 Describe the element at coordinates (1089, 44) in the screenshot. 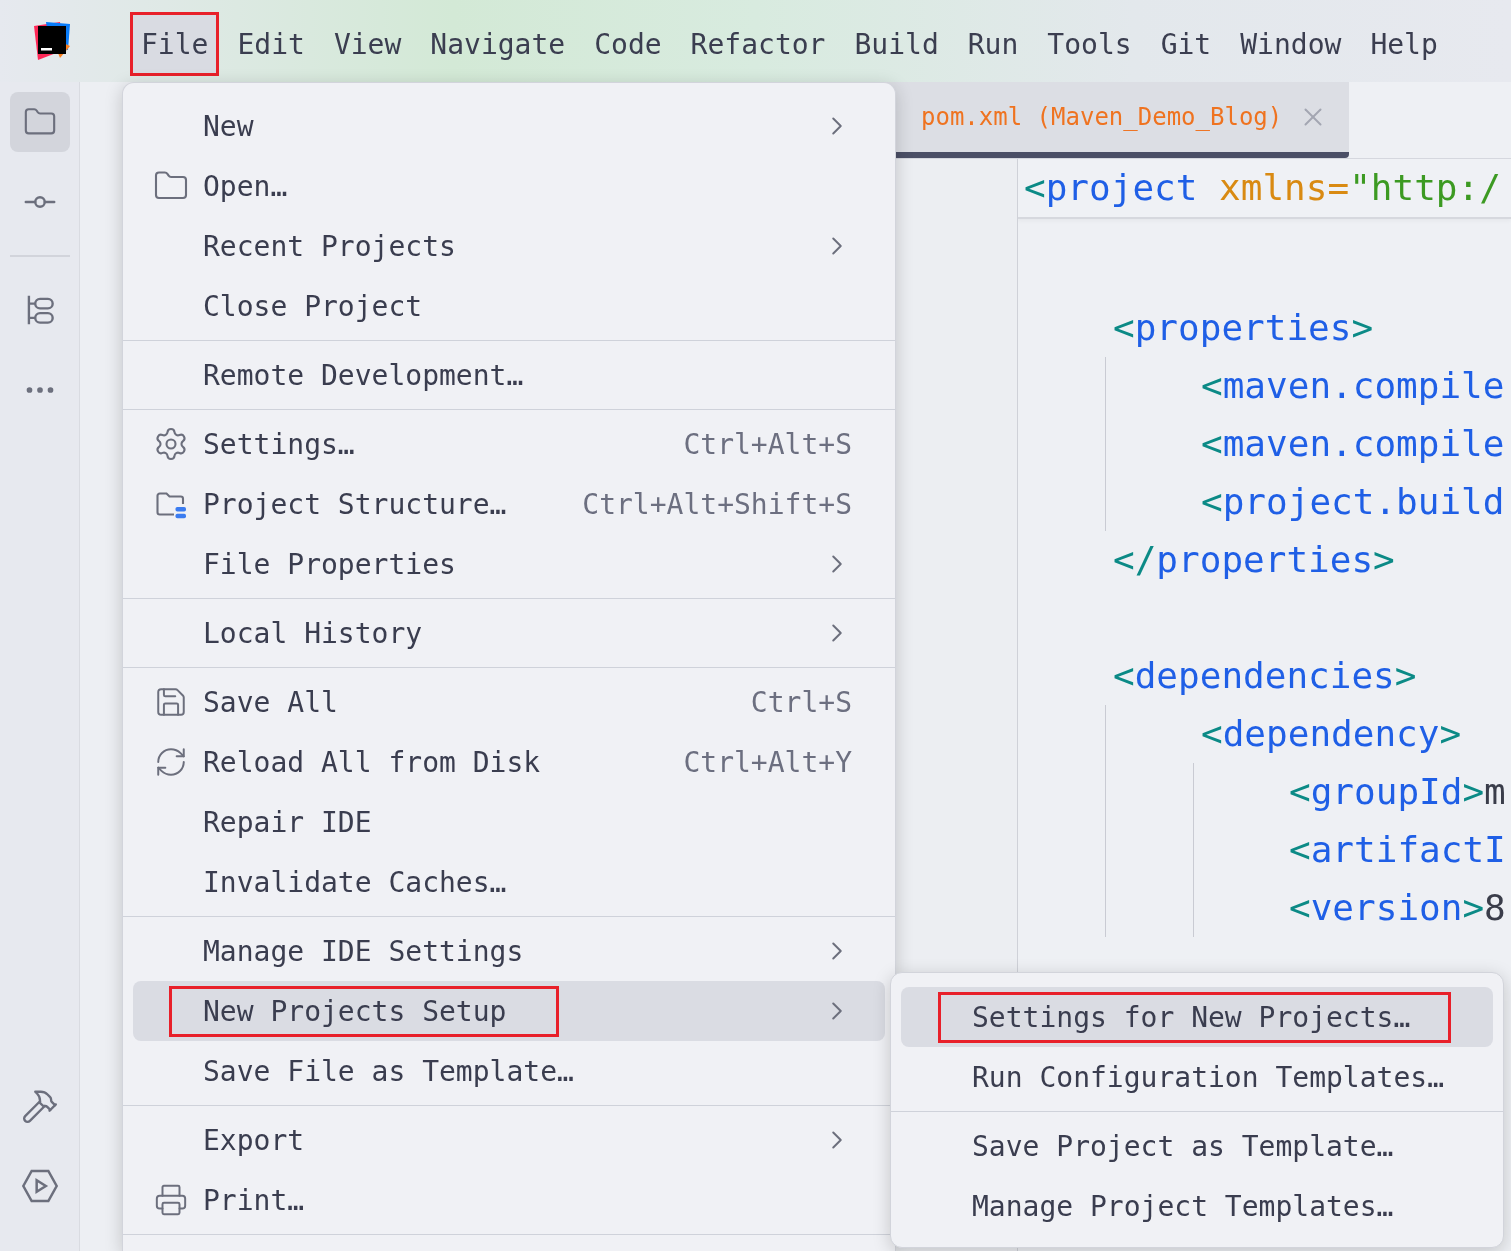

I see `menu-bar-item: Tools` at that location.